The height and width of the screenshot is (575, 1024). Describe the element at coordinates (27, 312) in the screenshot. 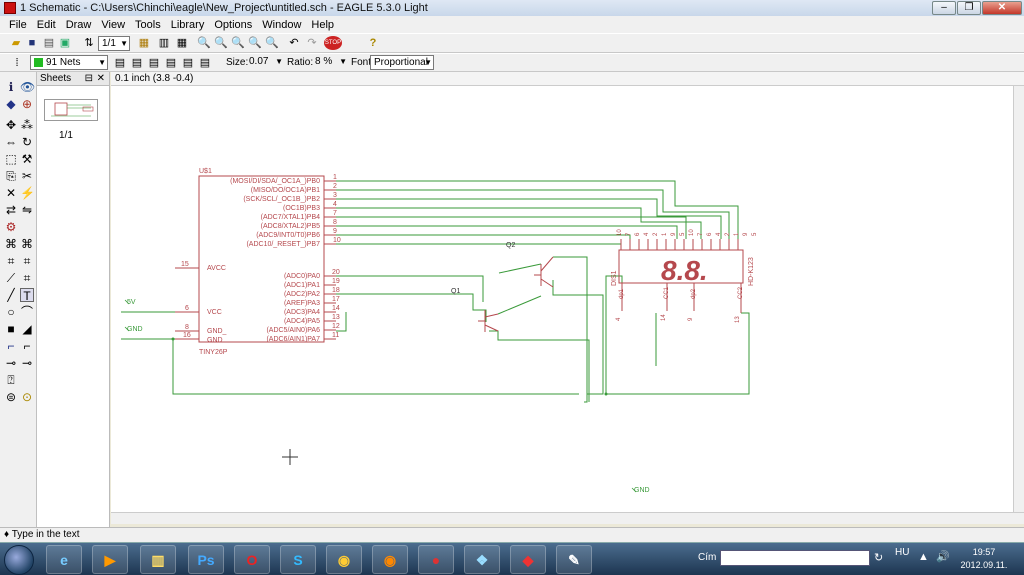

I see `arc-icon: ⌒` at that location.